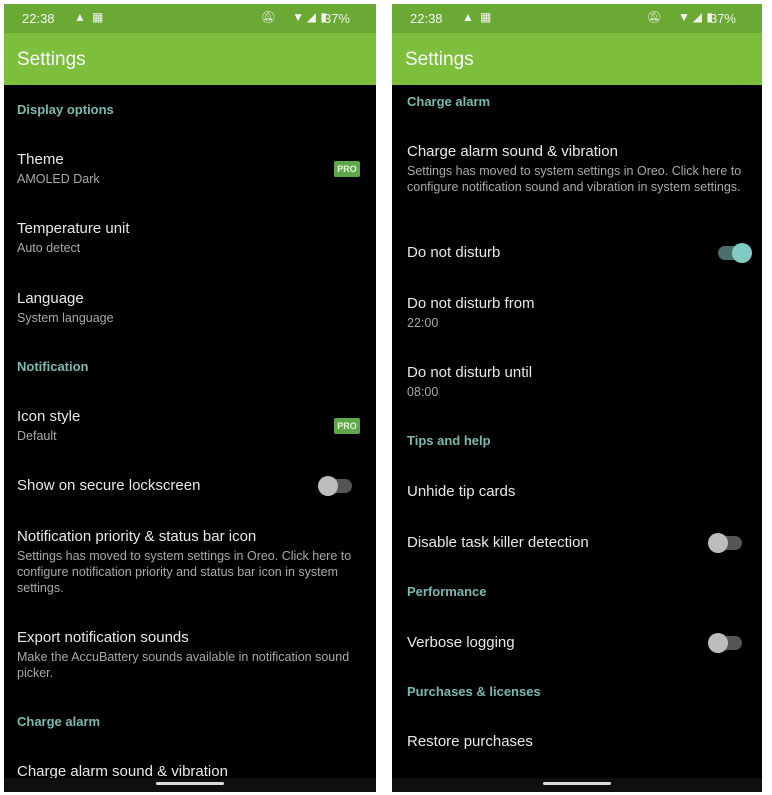  Describe the element at coordinates (578, 253) in the screenshot. I see `setting-do-not-disturb: Do not disturb` at that location.